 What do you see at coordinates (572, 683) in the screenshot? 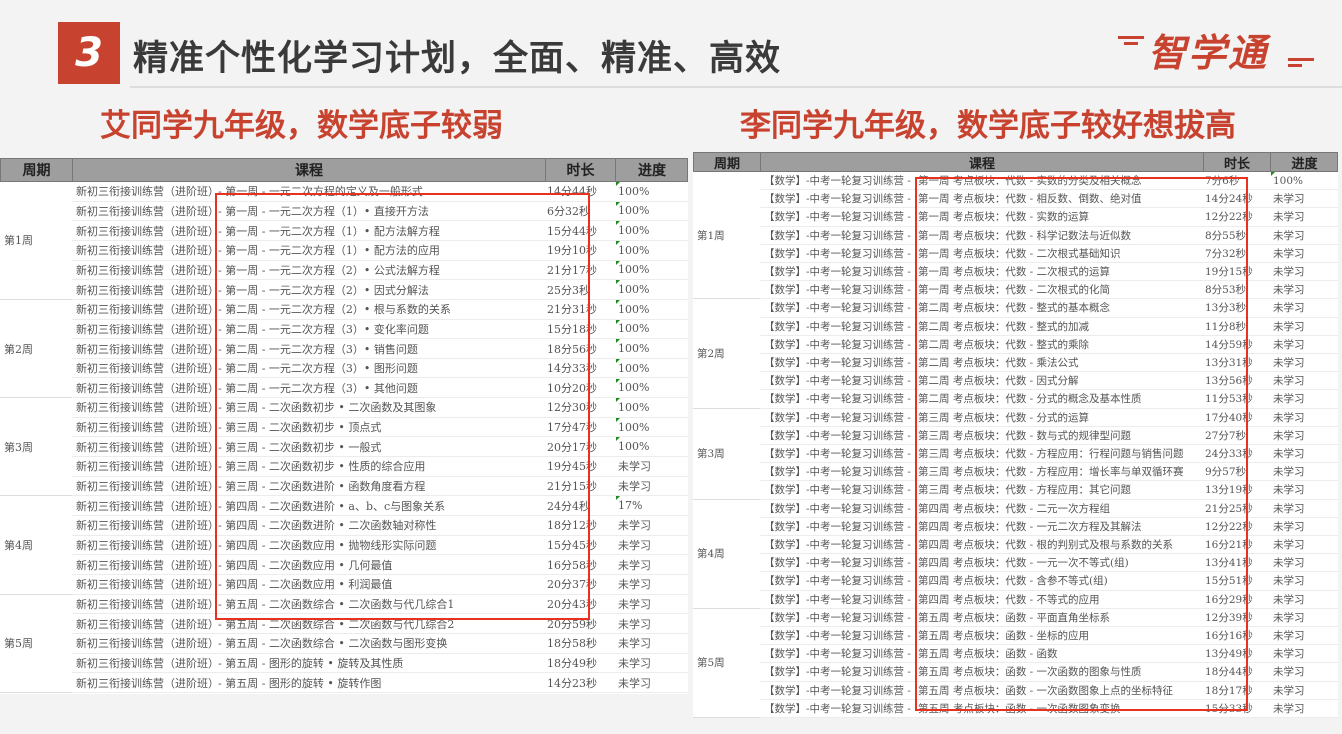
I see `duration: 14分23秒` at bounding box center [572, 683].